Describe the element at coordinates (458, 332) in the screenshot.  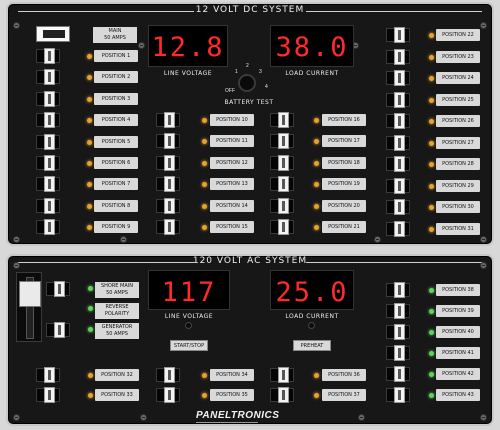
I see `ac-right-label-2: POSITION 40` at that location.